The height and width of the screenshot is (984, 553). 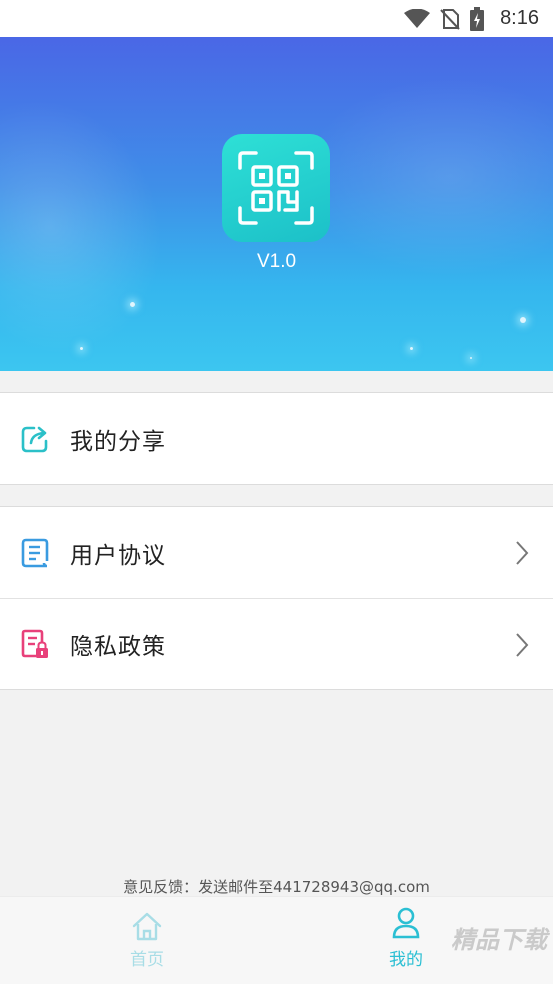 What do you see at coordinates (519, 18) in the screenshot?
I see `status-time: 8:16` at bounding box center [519, 18].